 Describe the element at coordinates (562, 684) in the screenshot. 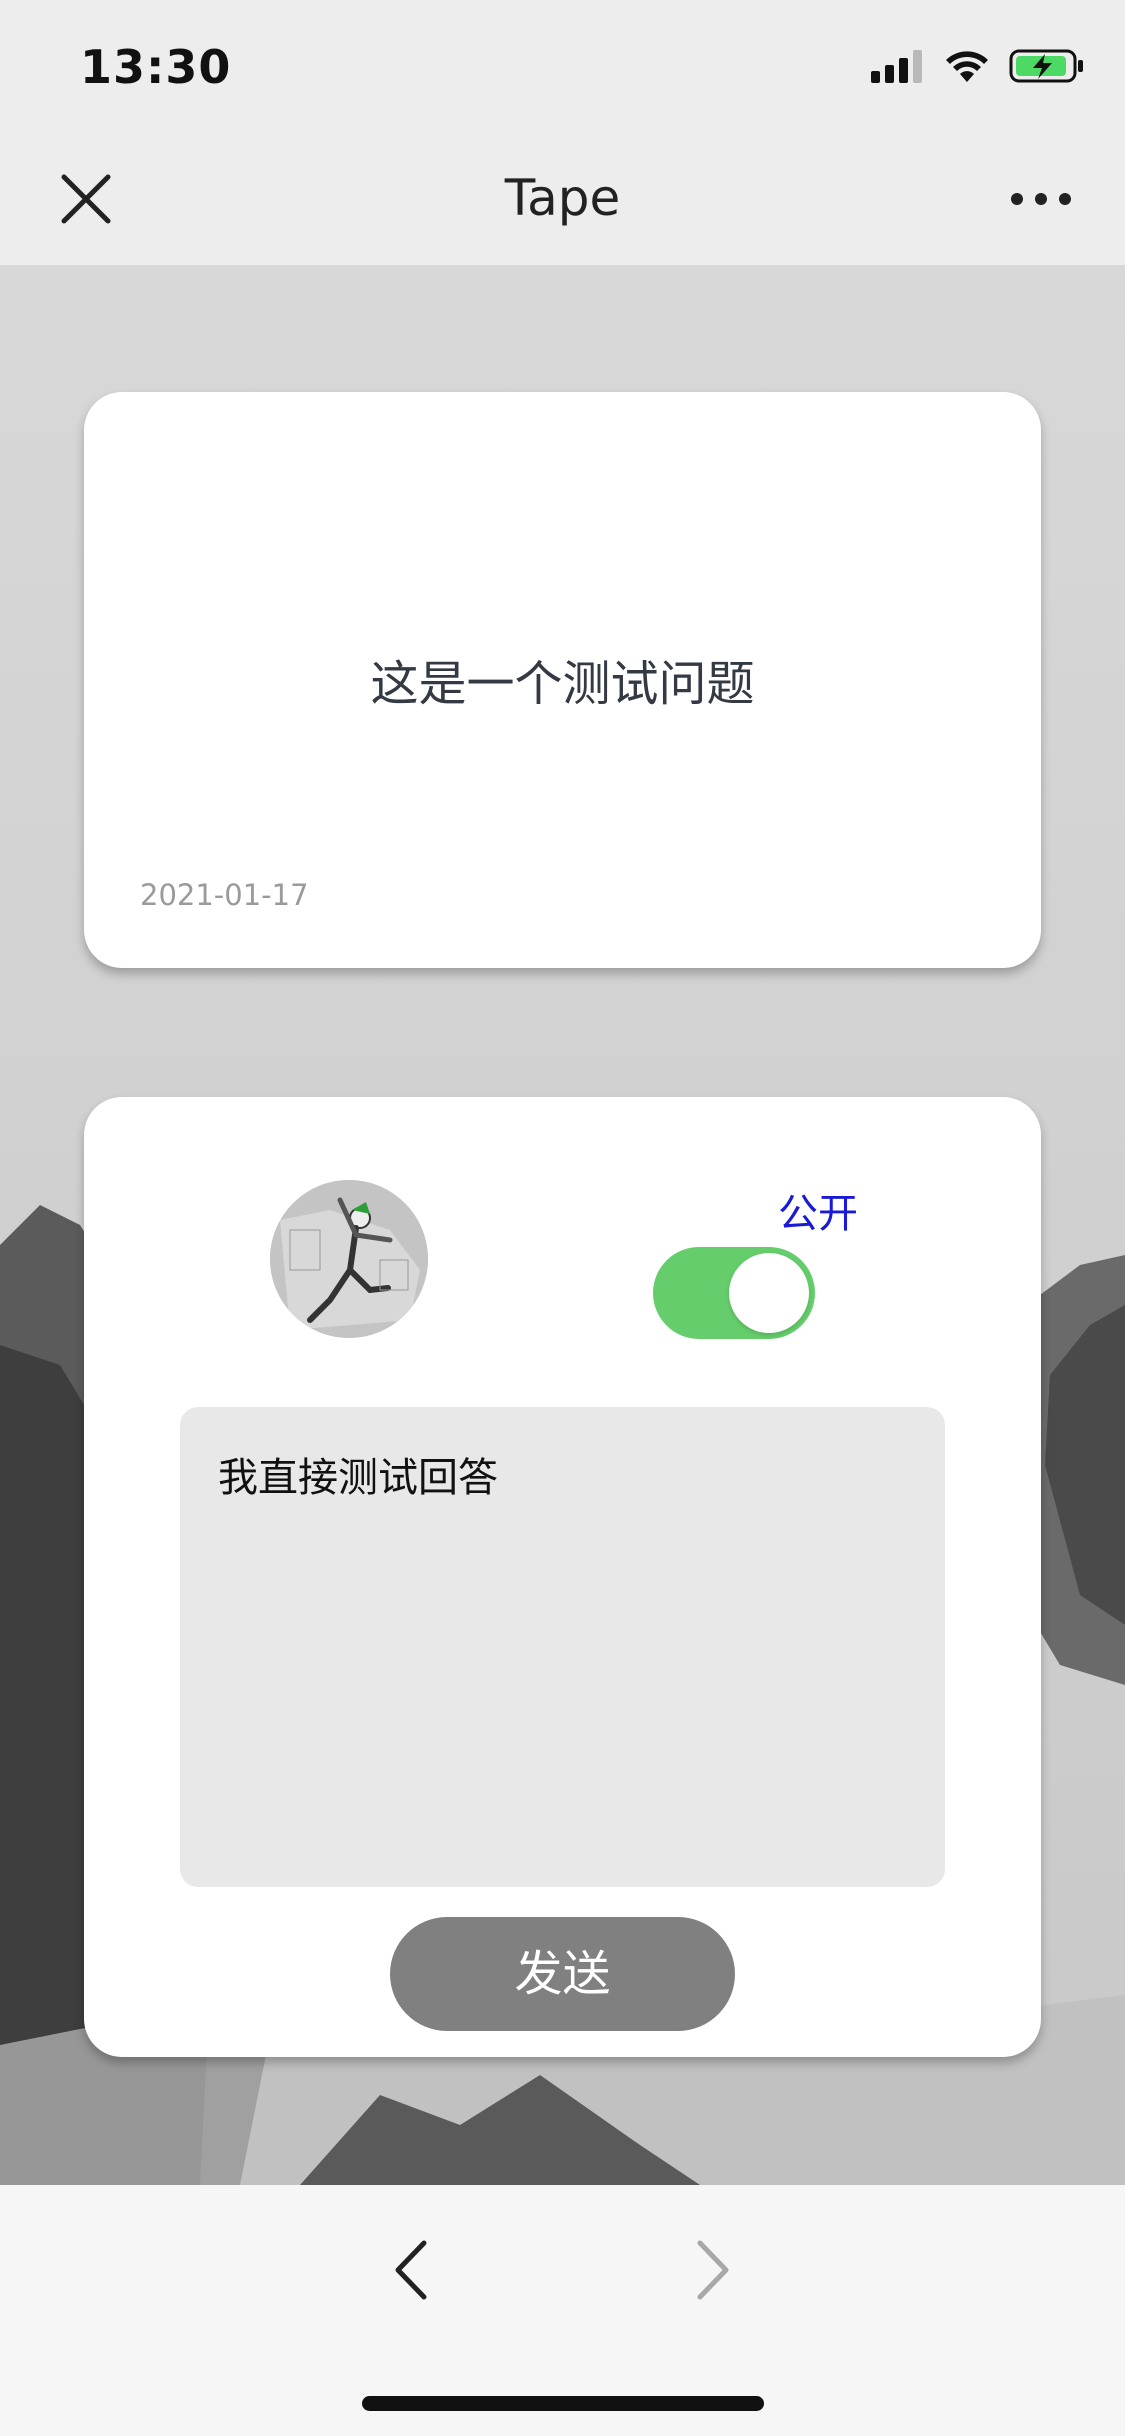

I see `question-text: 这是一个测试问题` at that location.